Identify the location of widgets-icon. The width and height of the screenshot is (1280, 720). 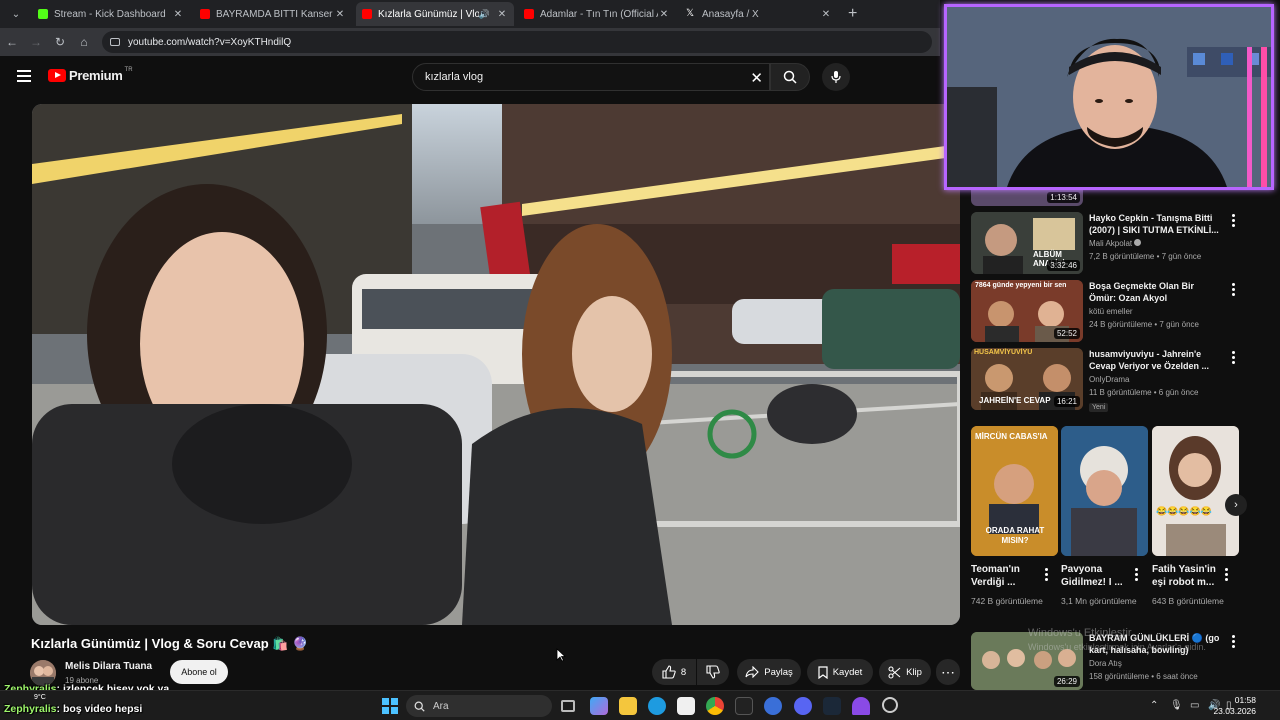
(599, 706).